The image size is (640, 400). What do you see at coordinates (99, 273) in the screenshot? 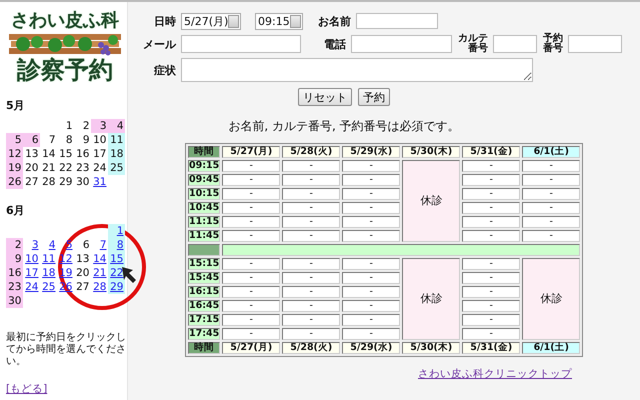
I see `calendar-day: 21` at bounding box center [99, 273].